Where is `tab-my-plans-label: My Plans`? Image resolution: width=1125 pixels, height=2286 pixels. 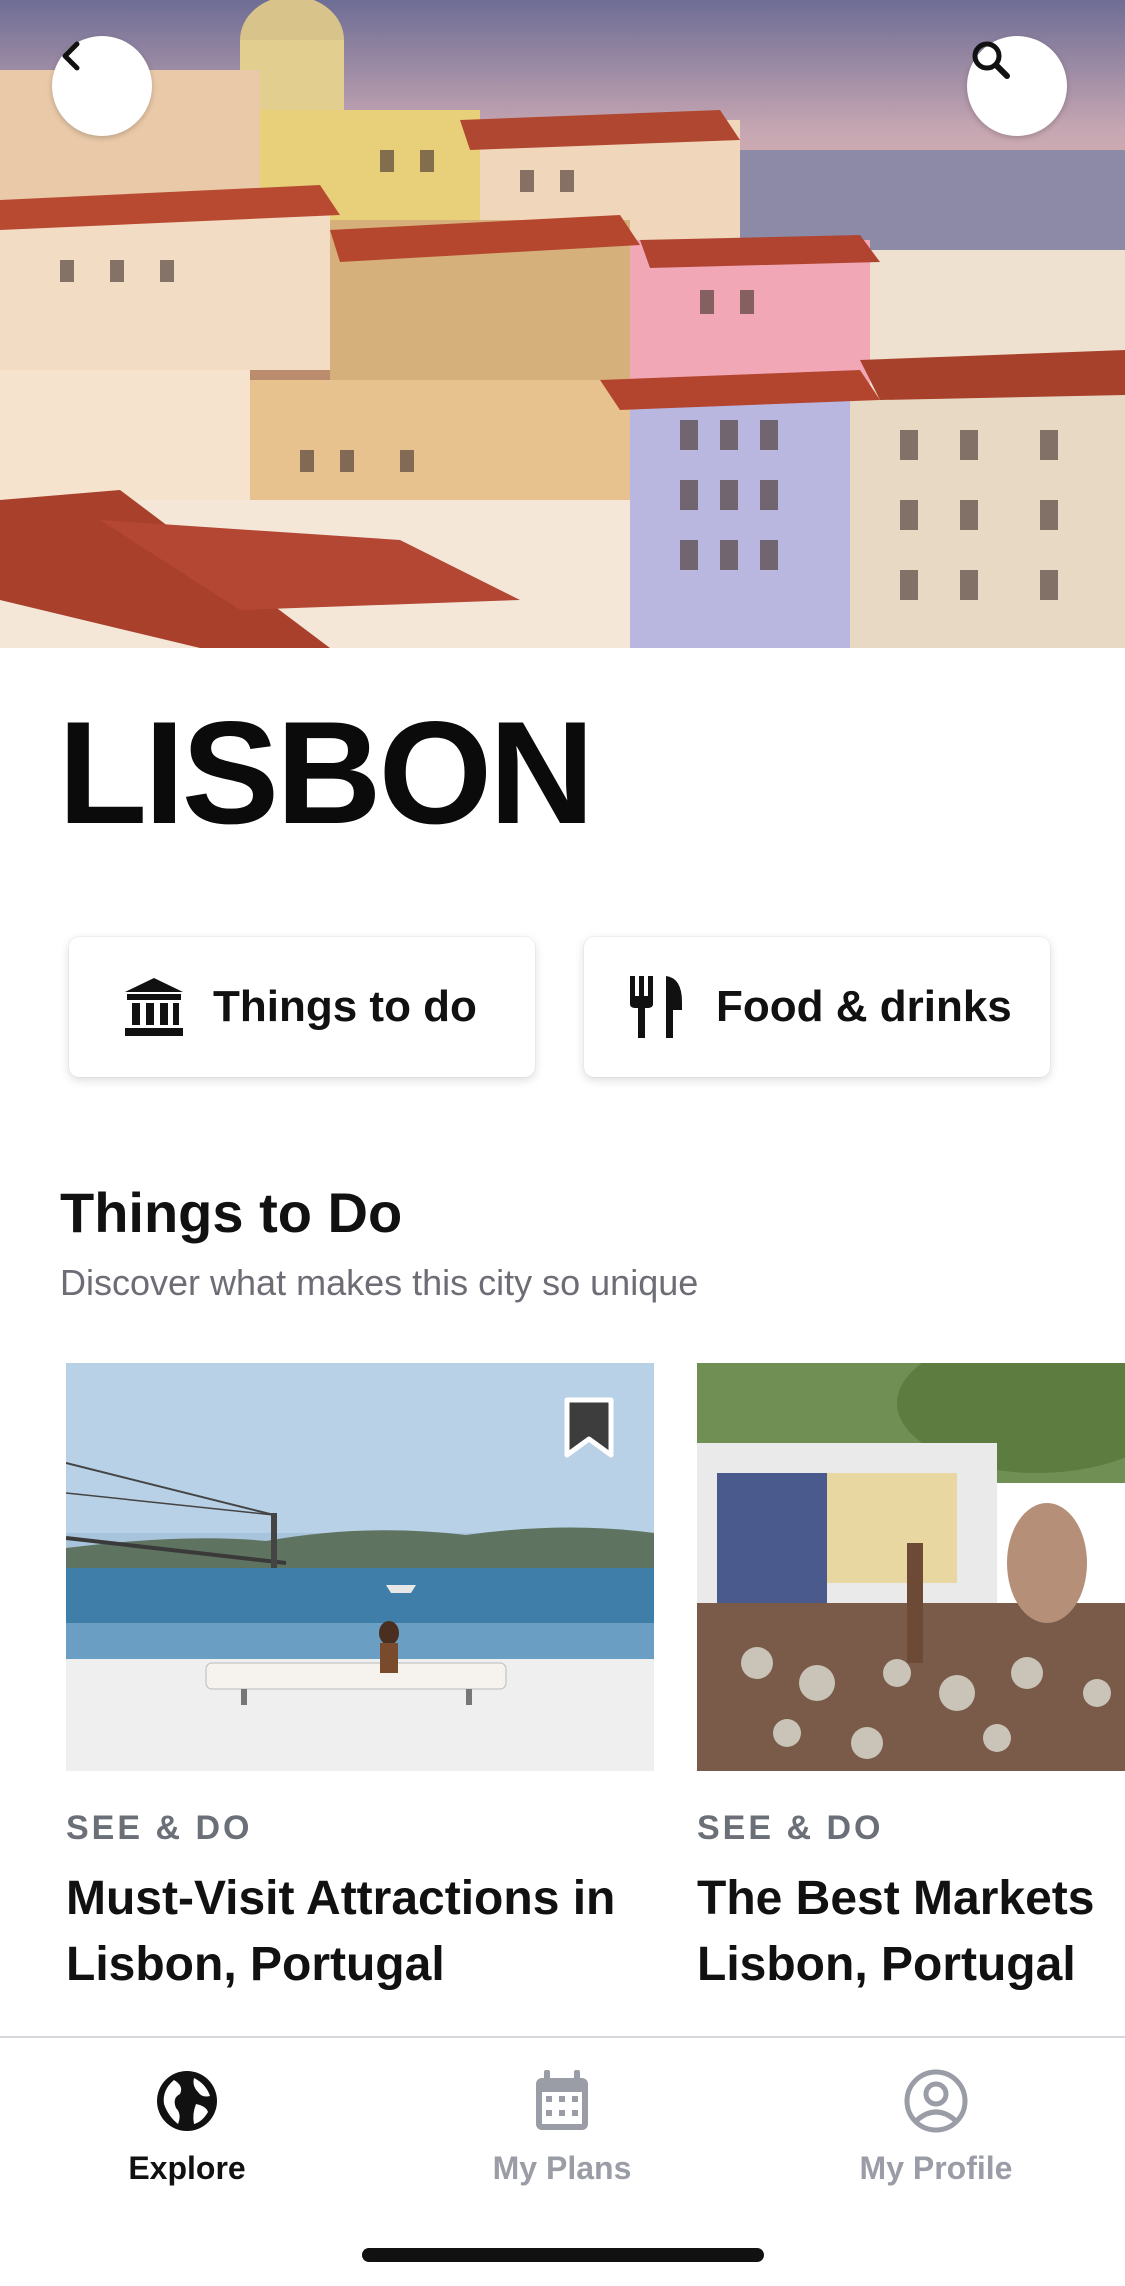 tab-my-plans-label: My Plans is located at coordinates (562, 2168).